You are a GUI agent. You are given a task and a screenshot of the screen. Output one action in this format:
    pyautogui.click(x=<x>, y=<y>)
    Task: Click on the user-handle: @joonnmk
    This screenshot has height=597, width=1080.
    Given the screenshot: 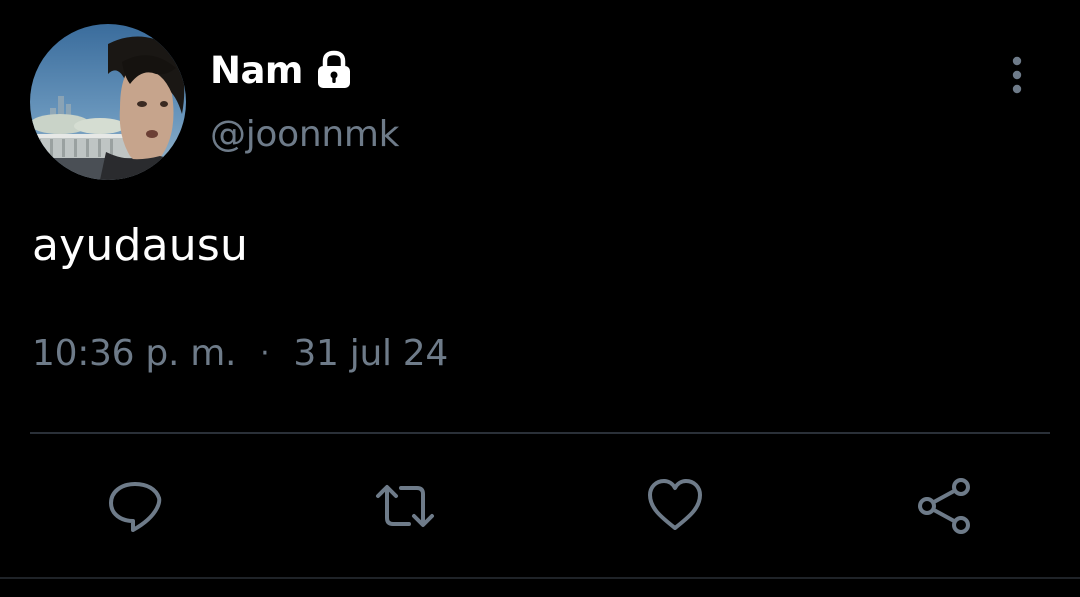 What is the action you would take?
    pyautogui.click(x=305, y=134)
    